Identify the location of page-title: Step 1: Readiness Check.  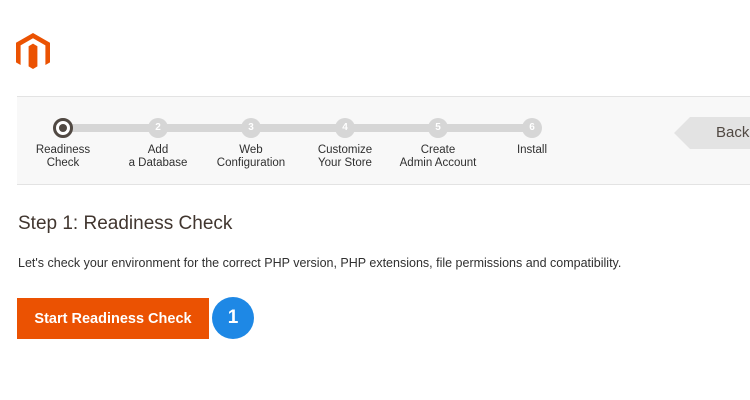
(125, 223).